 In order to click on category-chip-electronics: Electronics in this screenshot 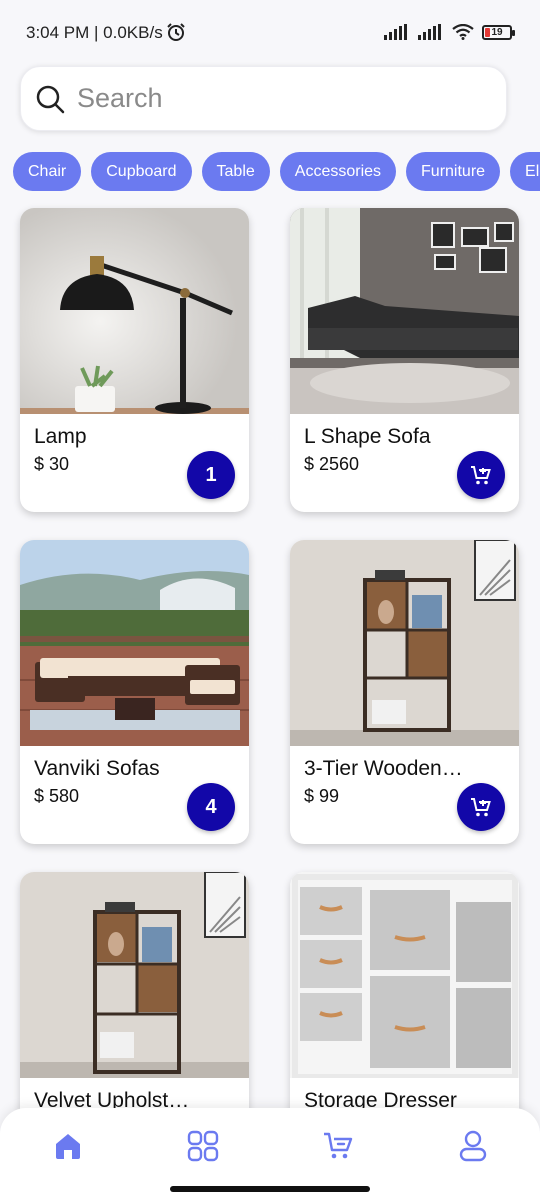, I will do `click(525, 171)`.